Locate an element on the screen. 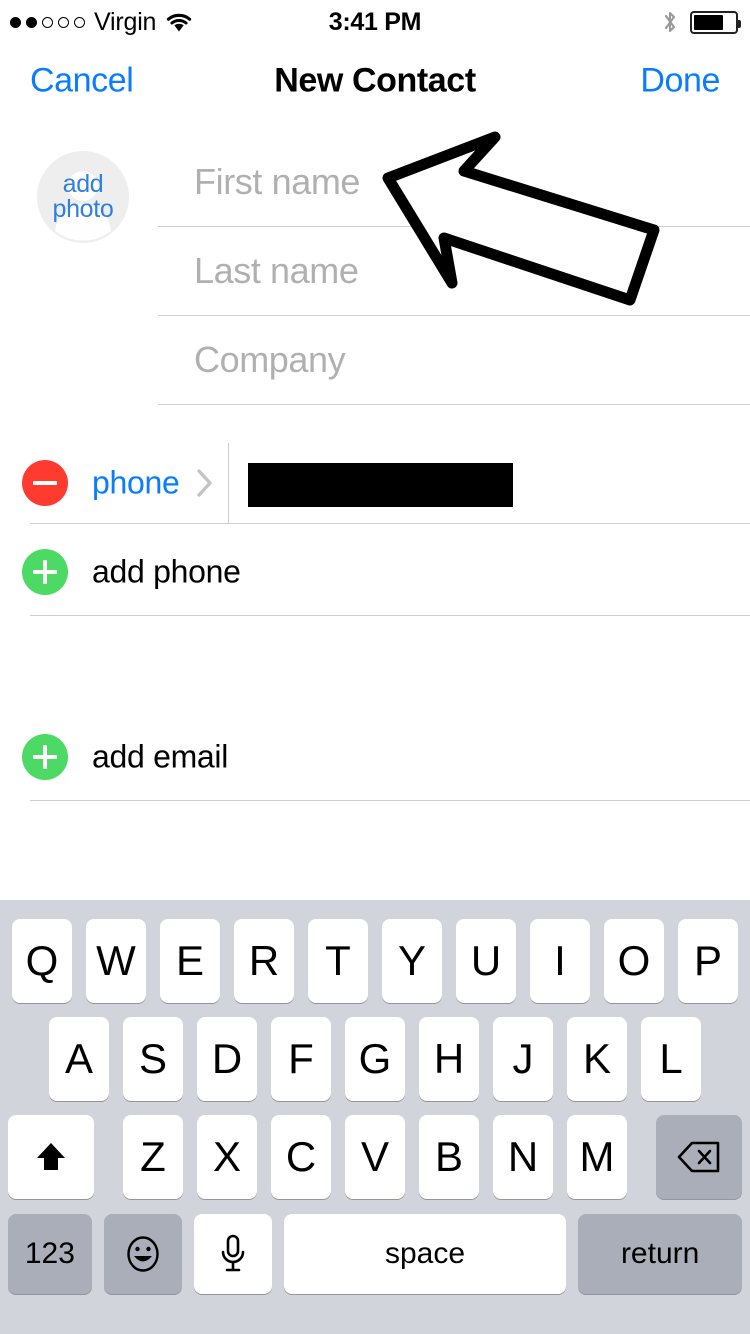 The height and width of the screenshot is (1334, 750). add-photo-button: add photo is located at coordinates (83, 197).